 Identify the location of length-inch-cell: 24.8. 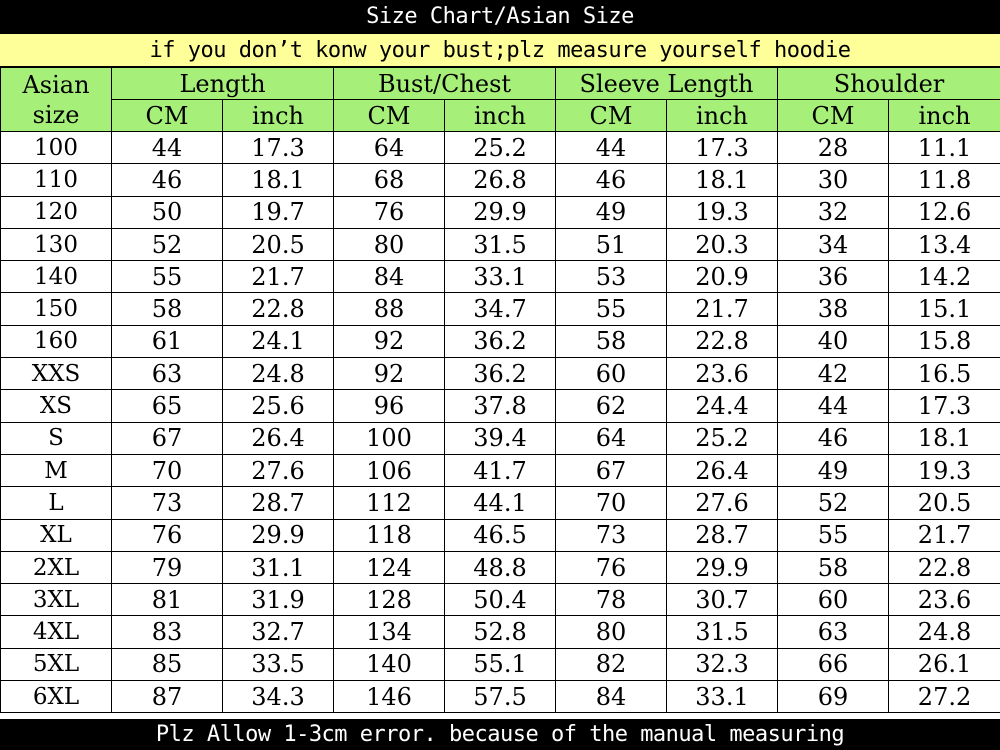
(278, 374).